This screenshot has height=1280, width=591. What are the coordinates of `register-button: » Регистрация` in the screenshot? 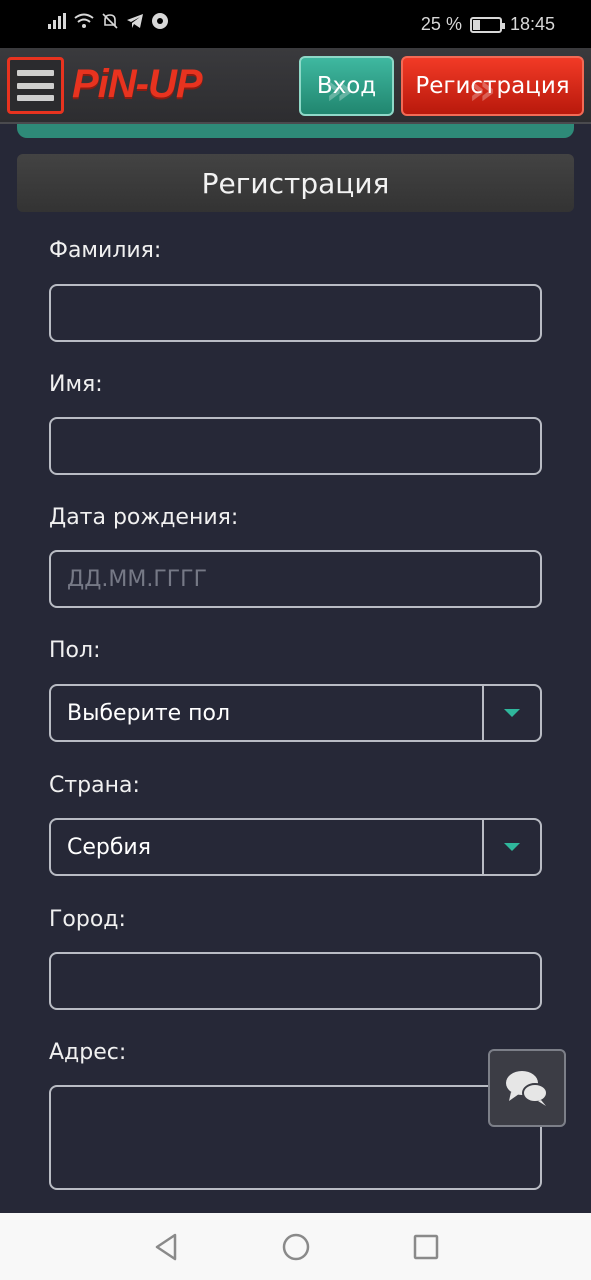 It's located at (492, 86).